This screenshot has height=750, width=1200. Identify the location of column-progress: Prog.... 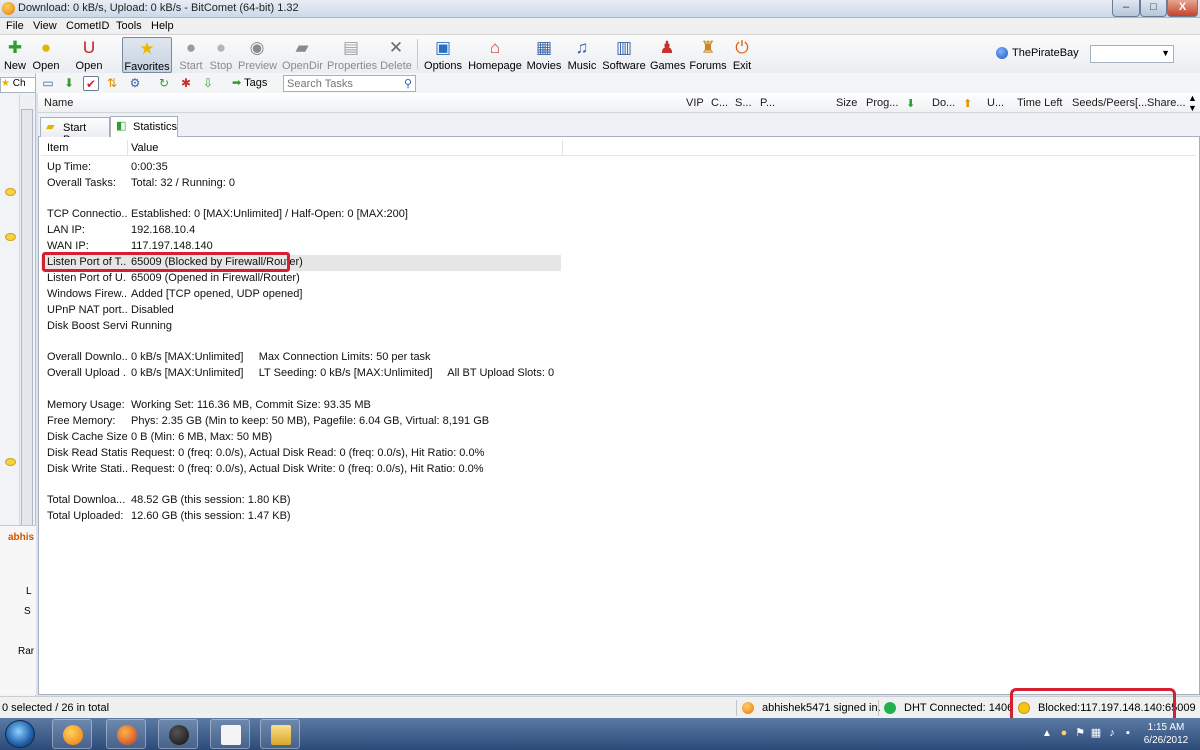
(882, 103).